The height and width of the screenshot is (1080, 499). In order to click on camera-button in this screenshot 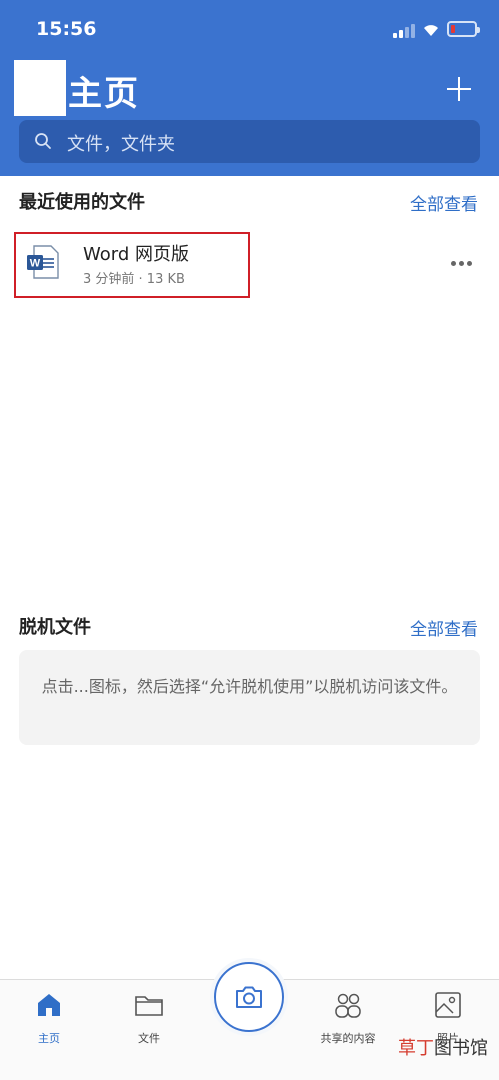, I will do `click(249, 997)`.